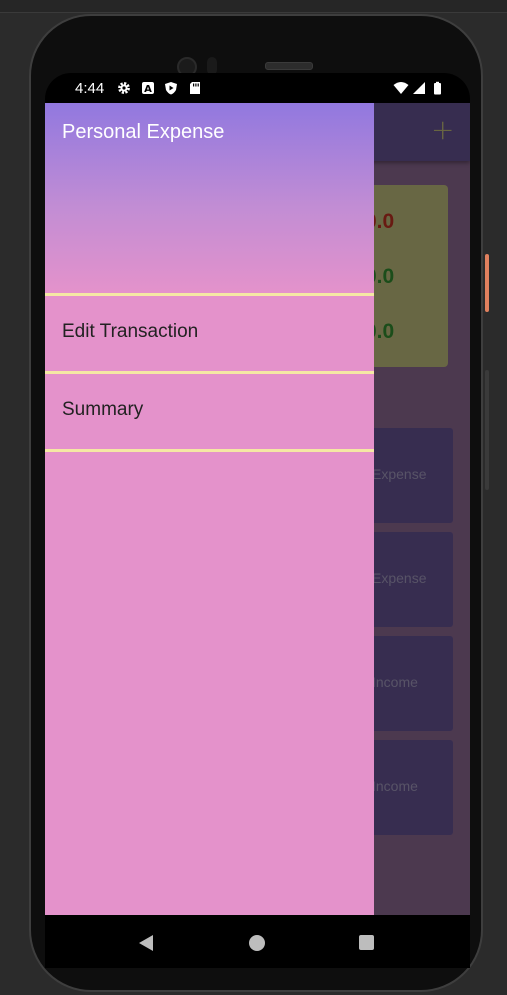 The width and height of the screenshot is (507, 995). I want to click on drawer-header: Personal Expense, so click(209, 198).